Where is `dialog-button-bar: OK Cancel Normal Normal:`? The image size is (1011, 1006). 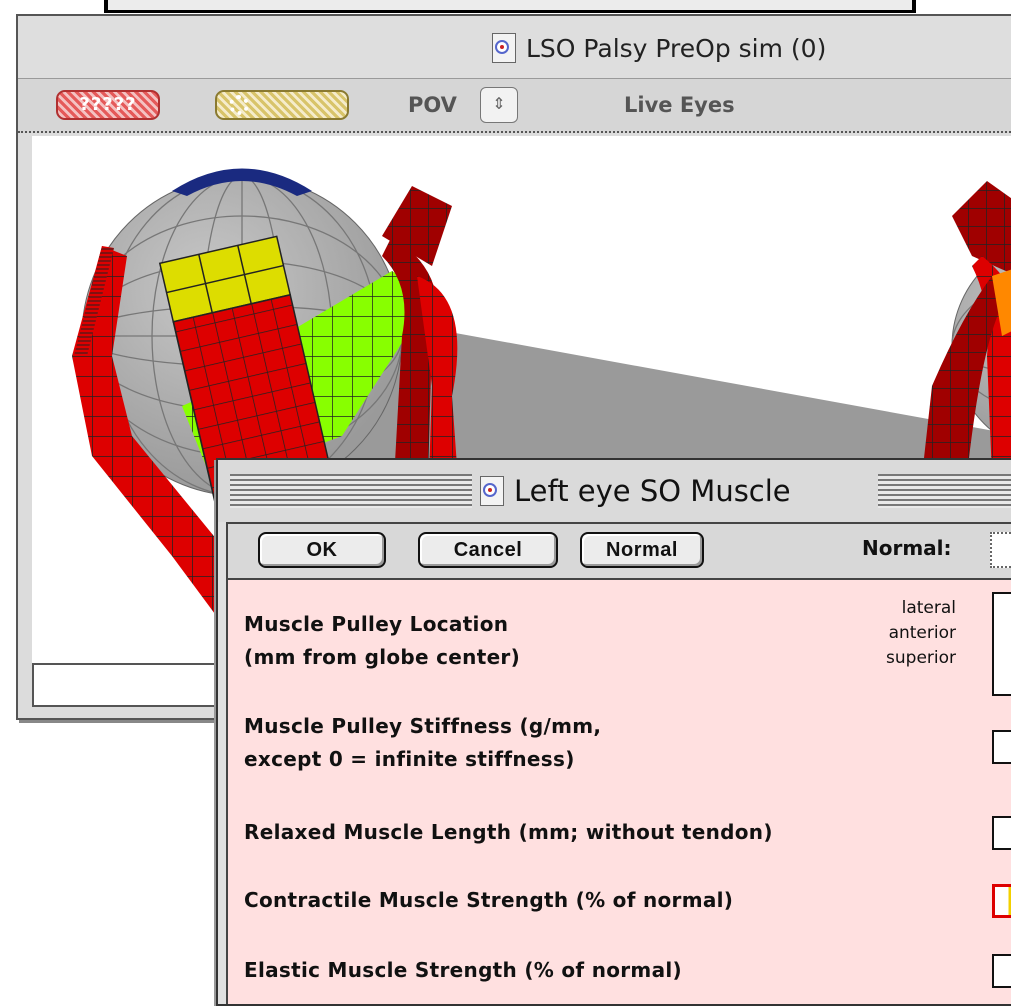 dialog-button-bar: OK Cancel Normal Normal: is located at coordinates (618, 551).